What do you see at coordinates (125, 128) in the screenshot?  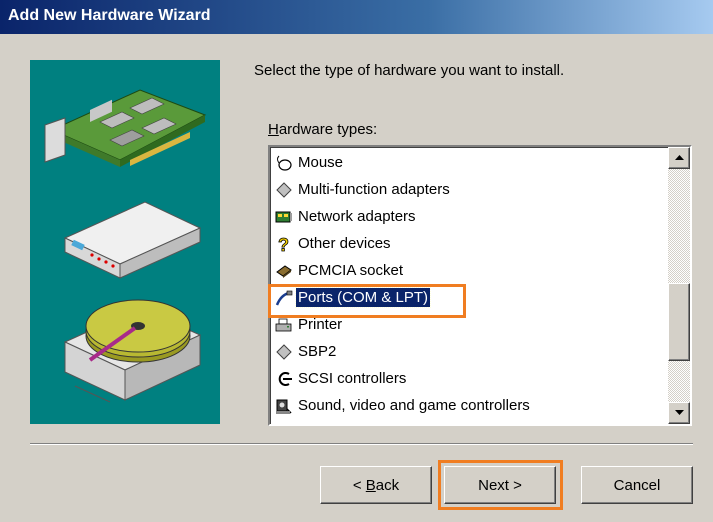 I see `expansion-card-icon` at bounding box center [125, 128].